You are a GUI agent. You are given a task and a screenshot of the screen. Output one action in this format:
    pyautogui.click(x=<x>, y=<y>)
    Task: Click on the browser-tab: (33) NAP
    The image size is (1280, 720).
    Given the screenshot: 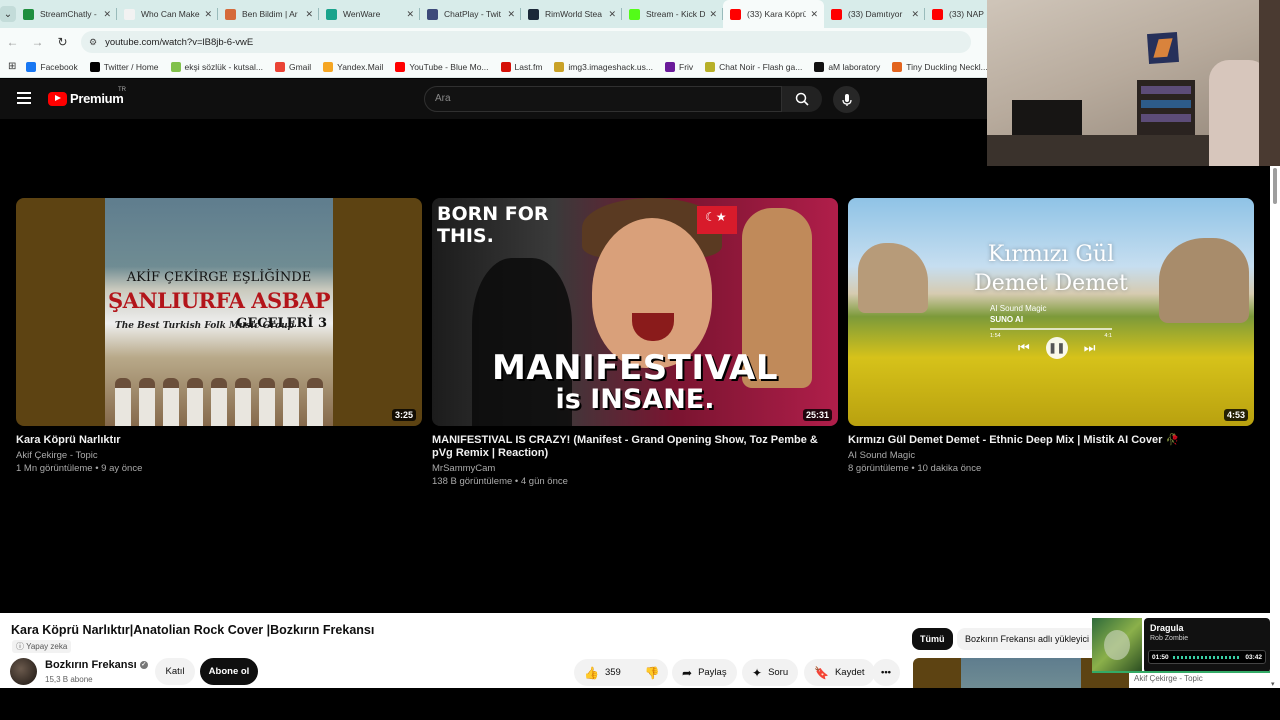 What is the action you would take?
    pyautogui.click(x=956, y=14)
    